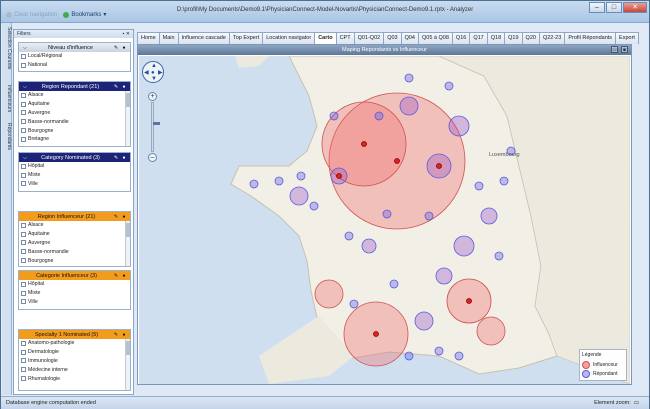 The width and height of the screenshot is (650, 409). I want to click on close-button: ✕, so click(635, 7).